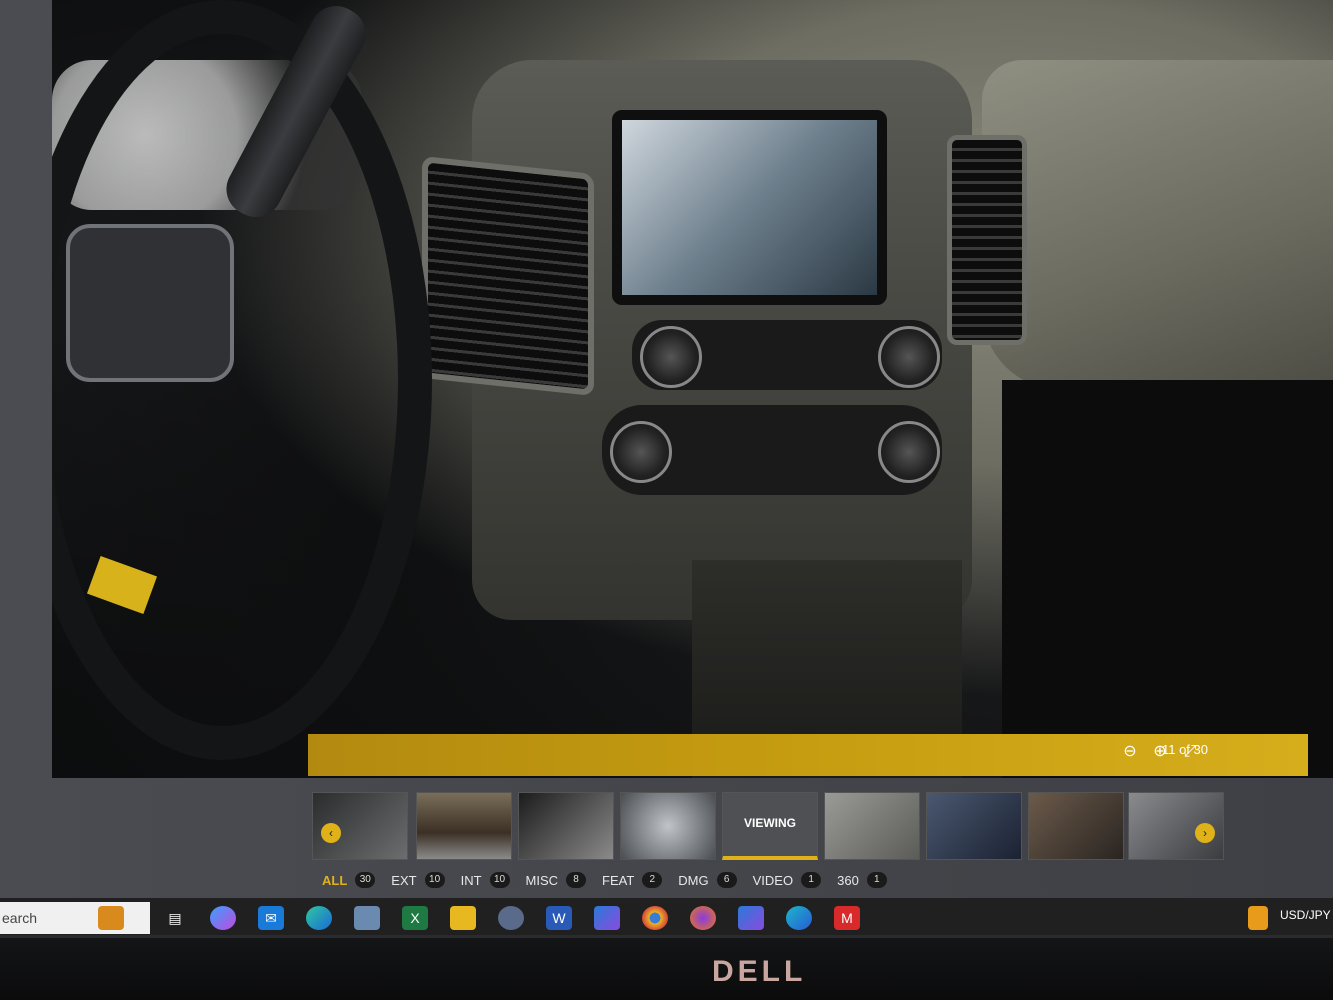  What do you see at coordinates (749, 207) in the screenshot?
I see `infotainment-screen` at bounding box center [749, 207].